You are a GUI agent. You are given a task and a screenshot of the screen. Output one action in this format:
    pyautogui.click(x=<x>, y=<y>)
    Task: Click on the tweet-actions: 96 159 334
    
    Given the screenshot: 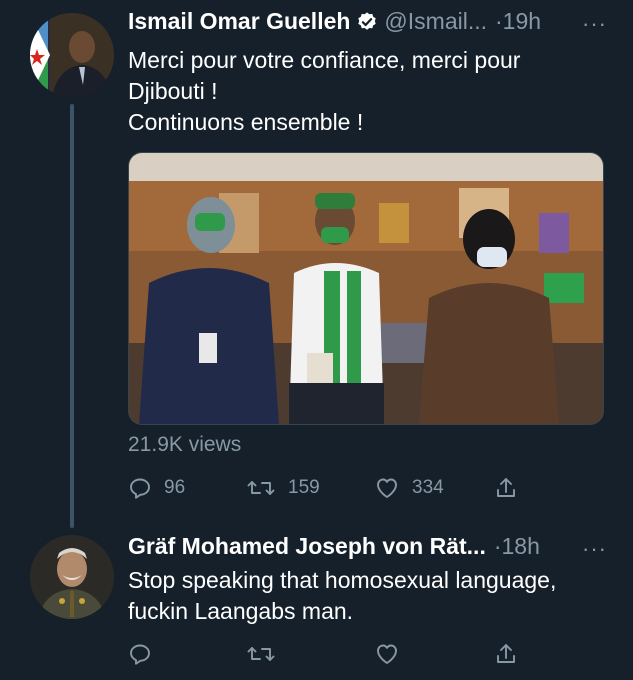 What is the action you would take?
    pyautogui.click(x=328, y=488)
    